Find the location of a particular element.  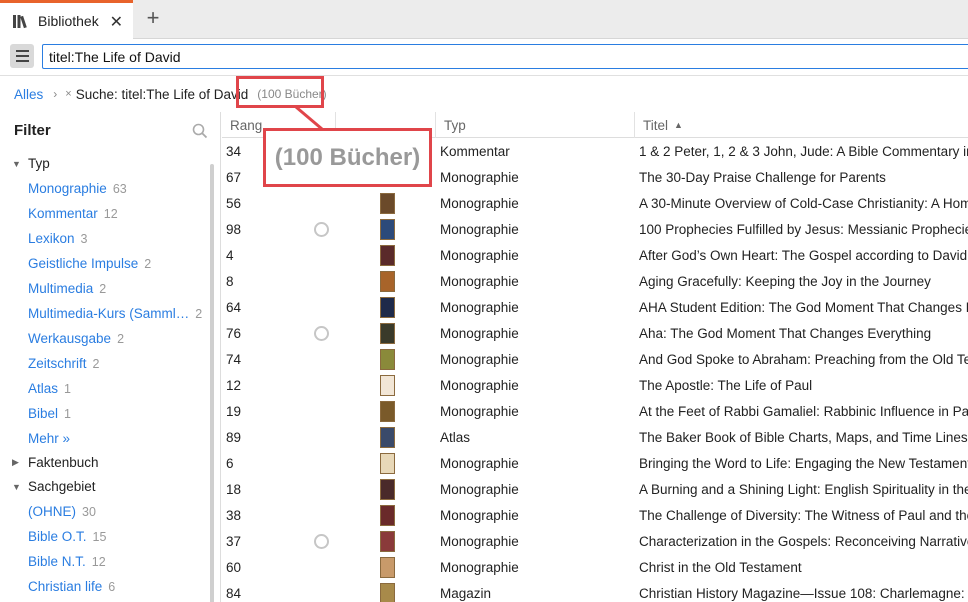

search-icon is located at coordinates (200, 132).